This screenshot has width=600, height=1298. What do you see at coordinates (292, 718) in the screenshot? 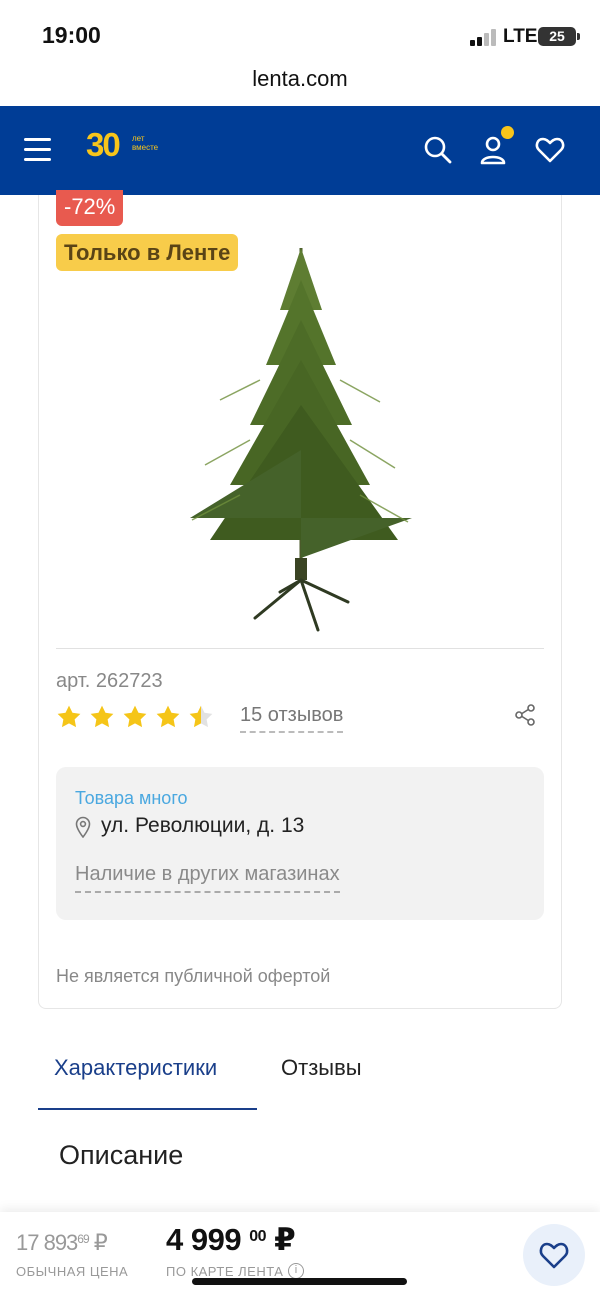
I see `reviews-link: 15 отзывов` at bounding box center [292, 718].